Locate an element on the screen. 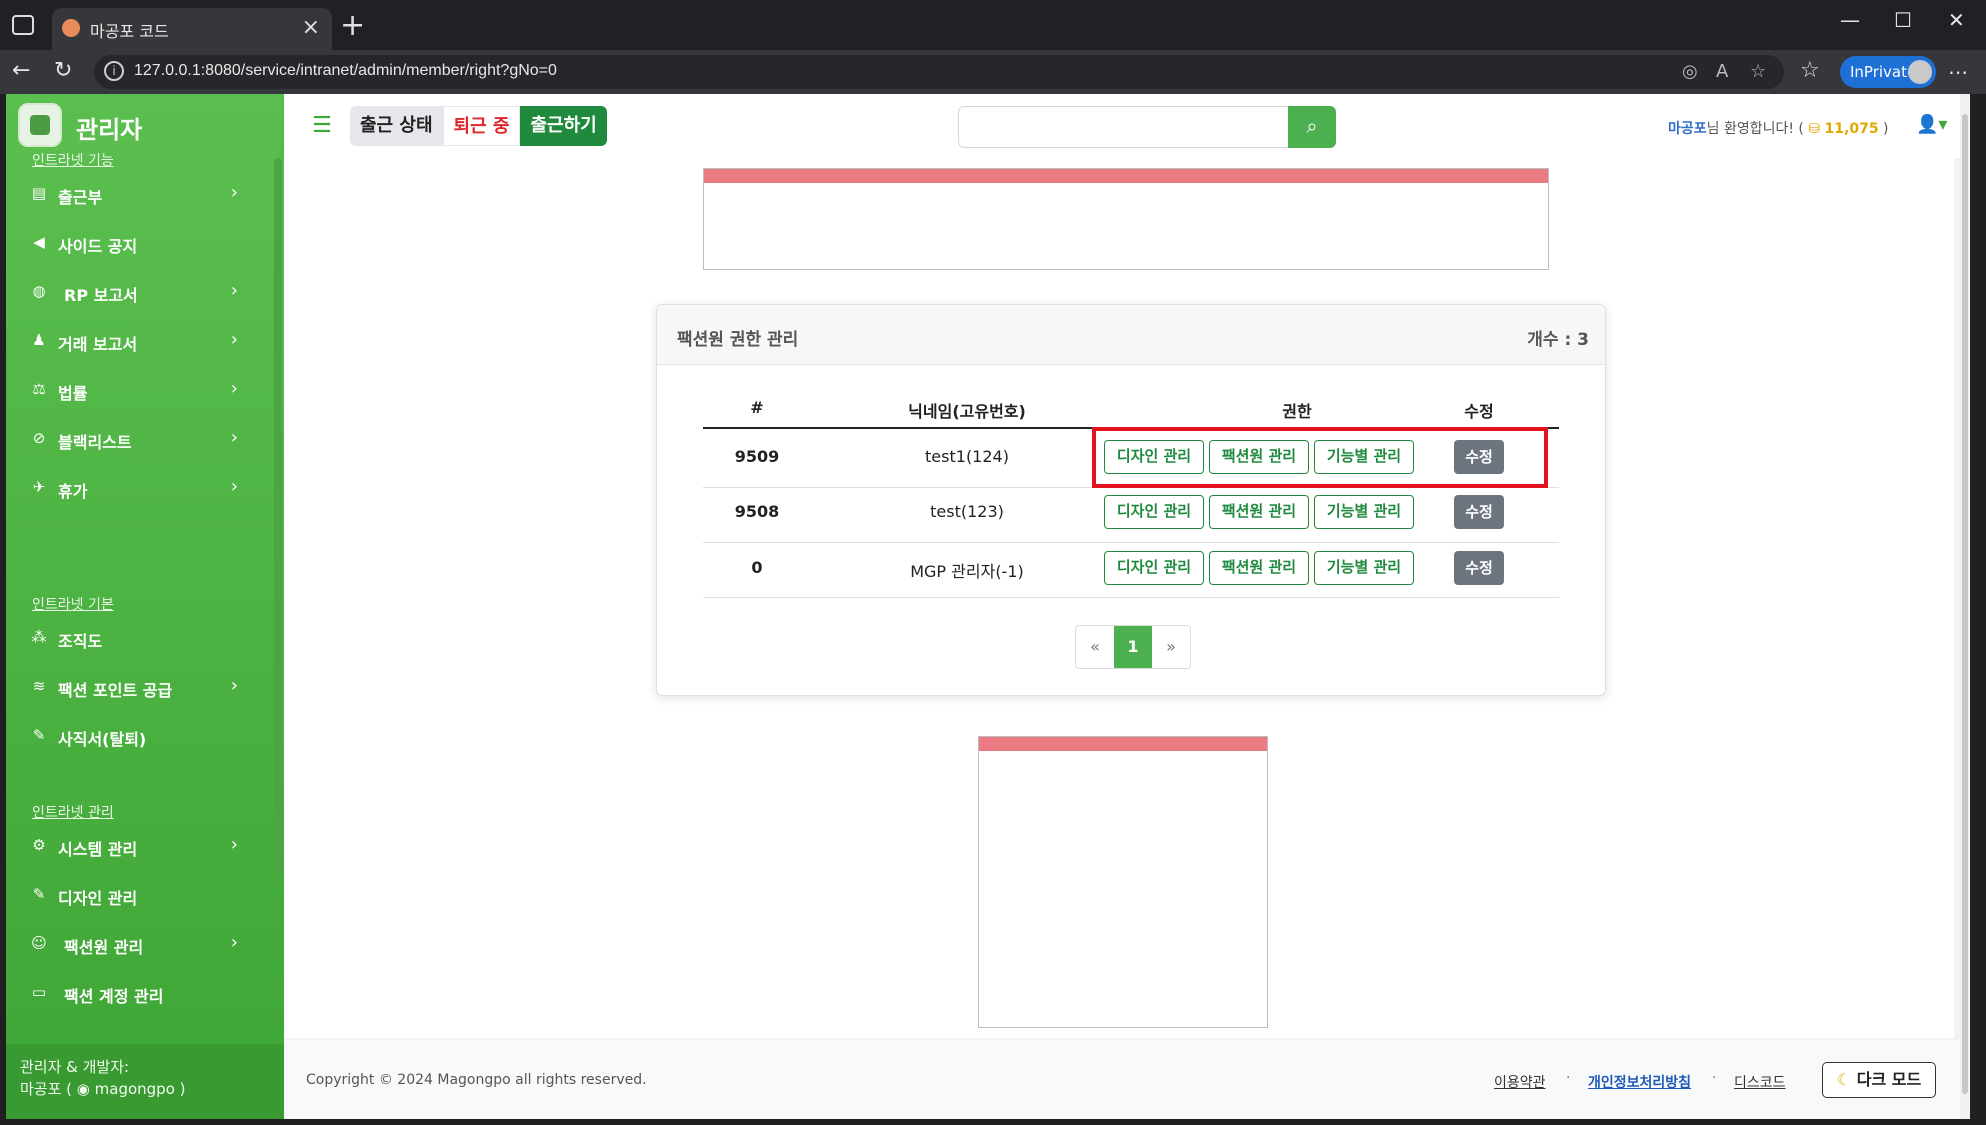 Image resolution: width=1986 pixels, height=1125 pixels. search-input is located at coordinates (1125, 127).